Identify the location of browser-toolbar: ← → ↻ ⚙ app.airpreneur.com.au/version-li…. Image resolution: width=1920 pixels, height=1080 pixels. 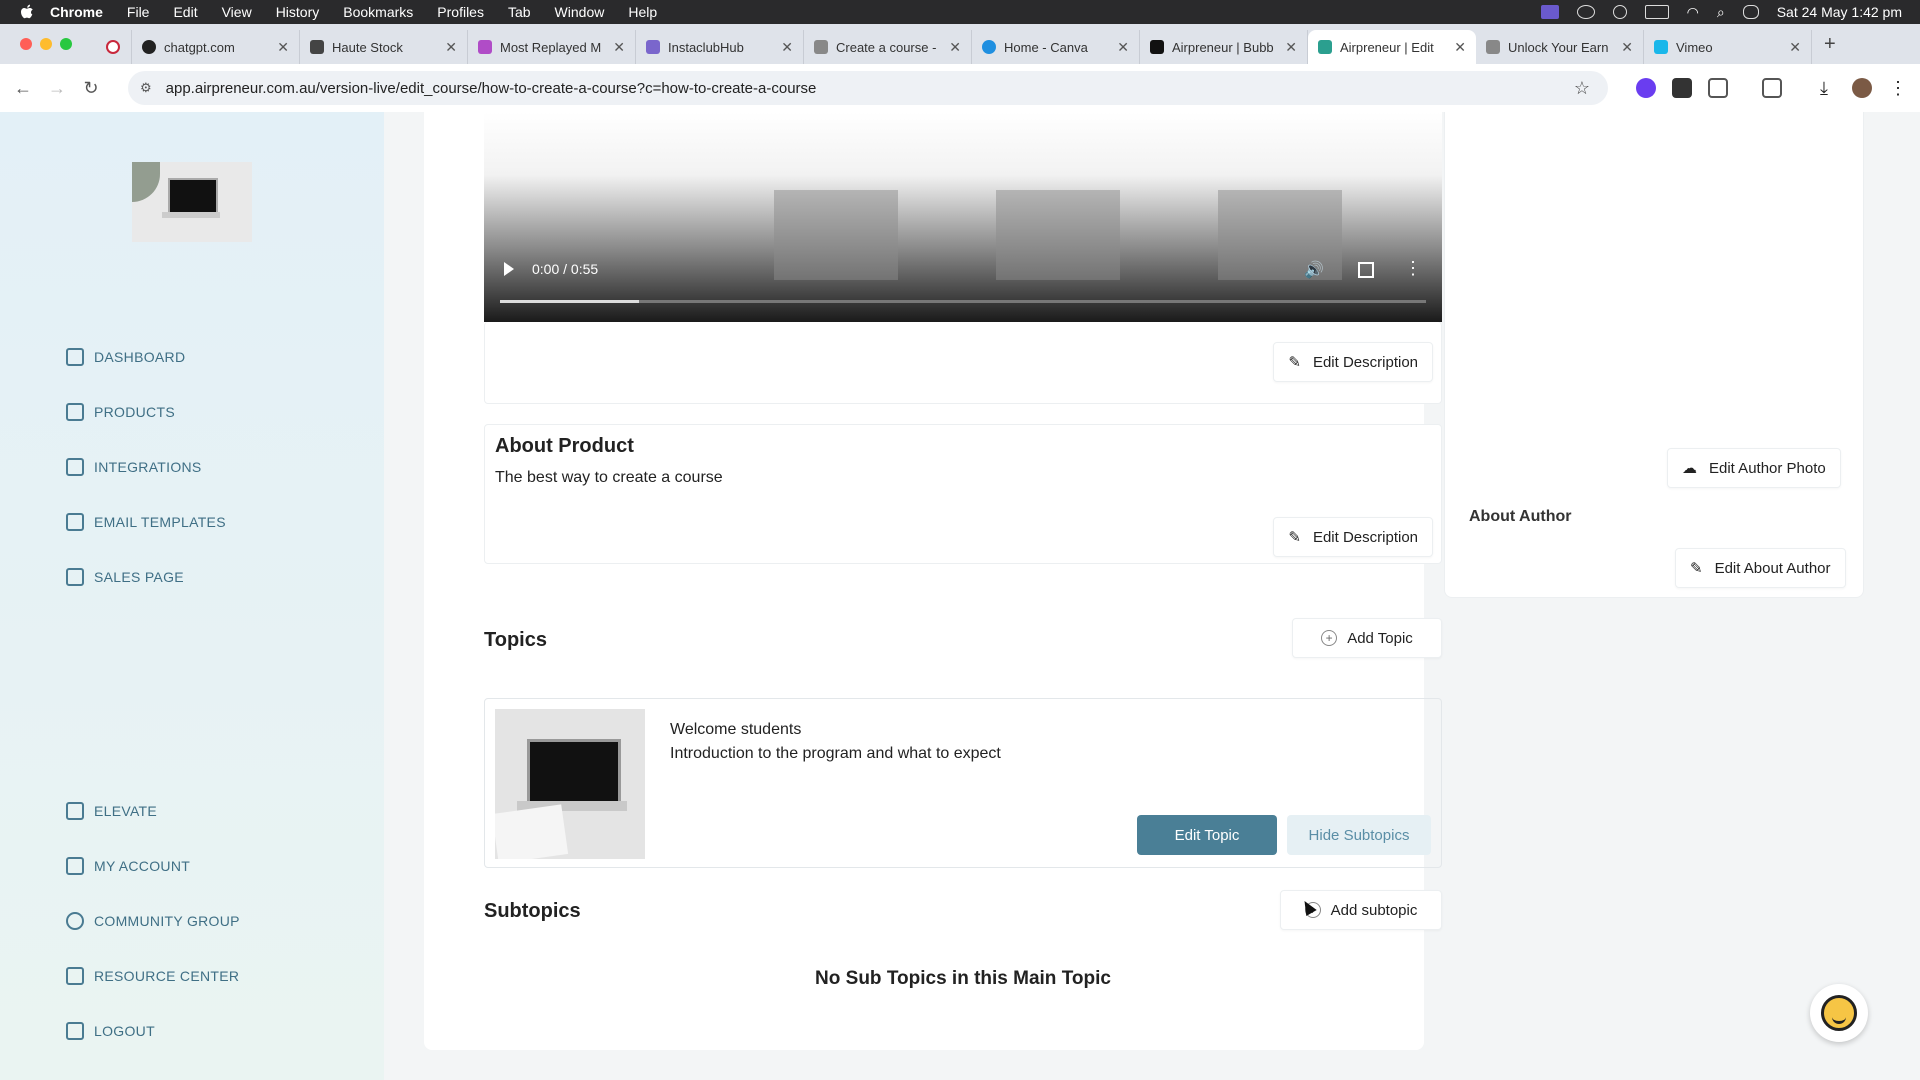
(960, 88).